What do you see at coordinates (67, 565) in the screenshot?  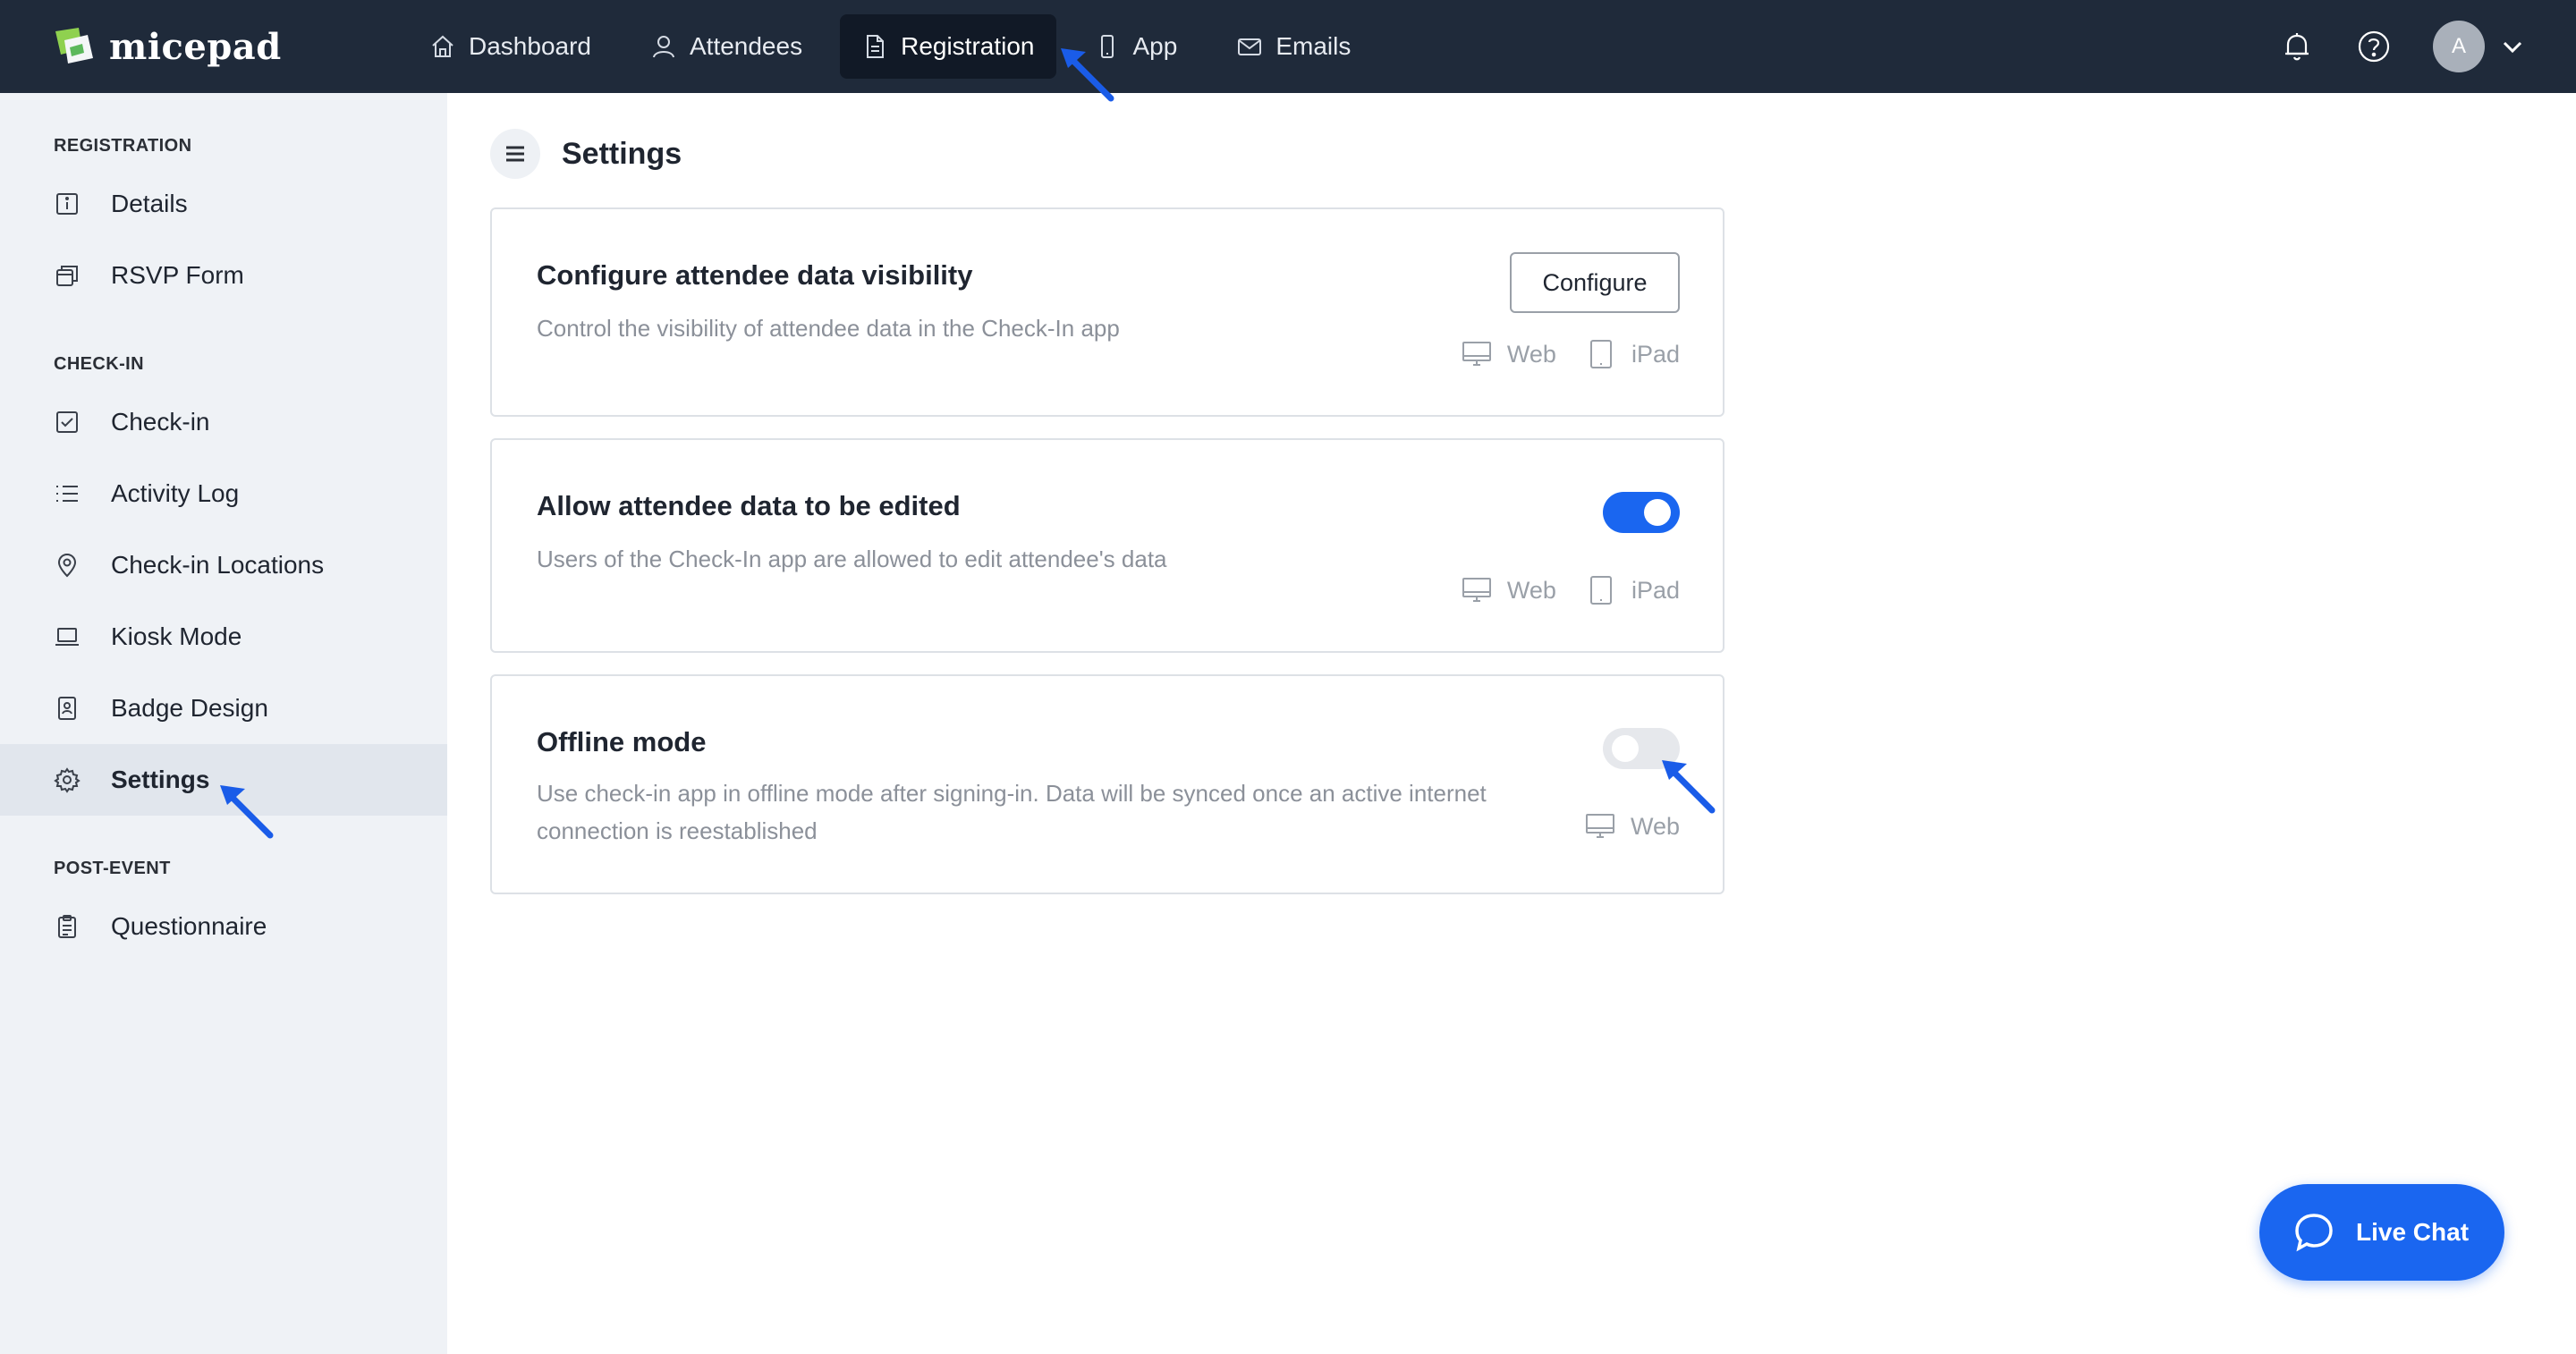 I see `location-pin-icon` at bounding box center [67, 565].